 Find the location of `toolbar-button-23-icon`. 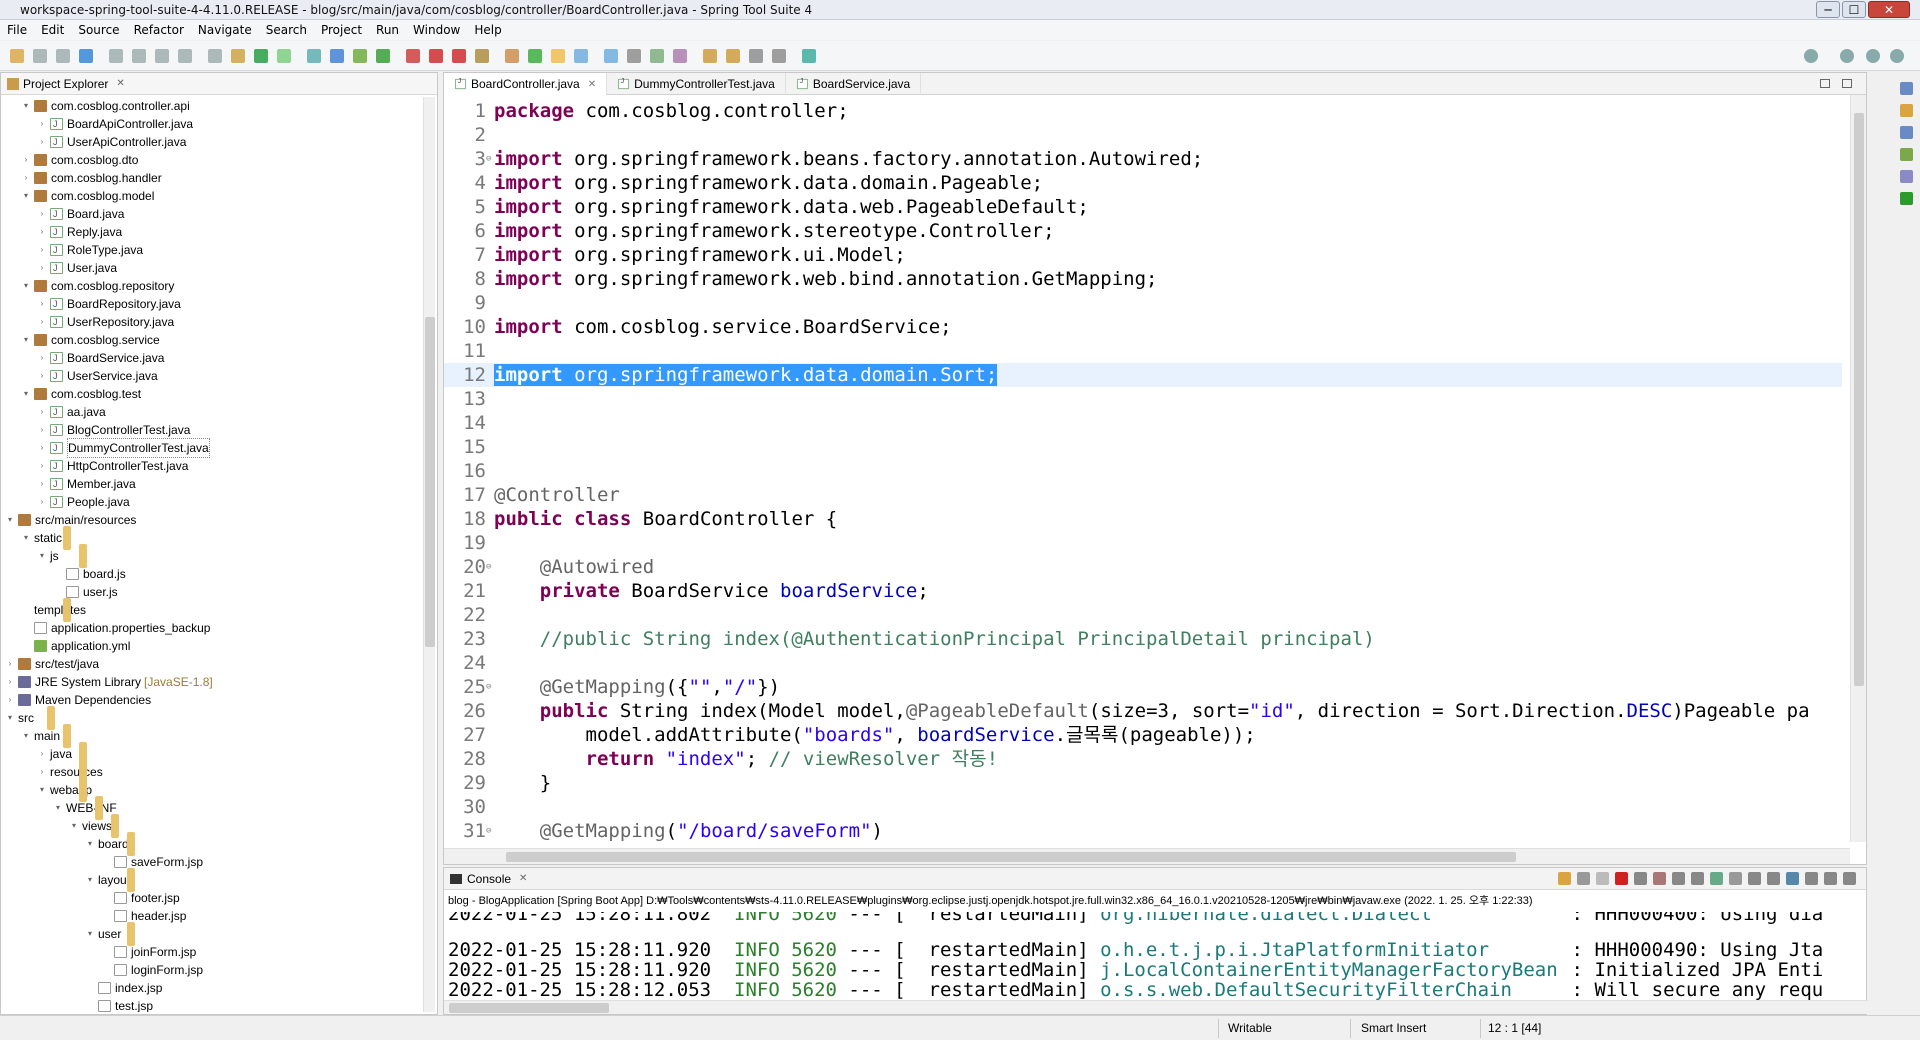

toolbar-button-23-icon is located at coordinates (558, 56).